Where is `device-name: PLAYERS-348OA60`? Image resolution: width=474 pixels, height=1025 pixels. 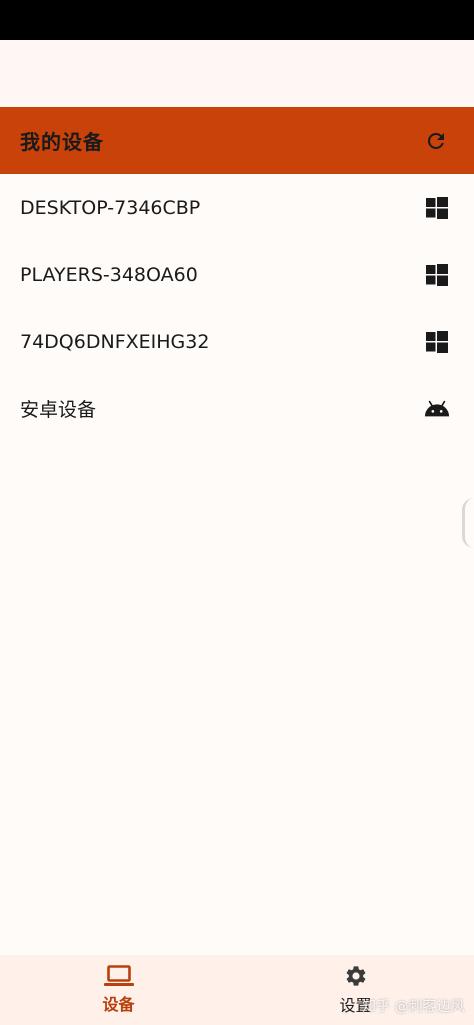 device-name: PLAYERS-348OA60 is located at coordinates (109, 274).